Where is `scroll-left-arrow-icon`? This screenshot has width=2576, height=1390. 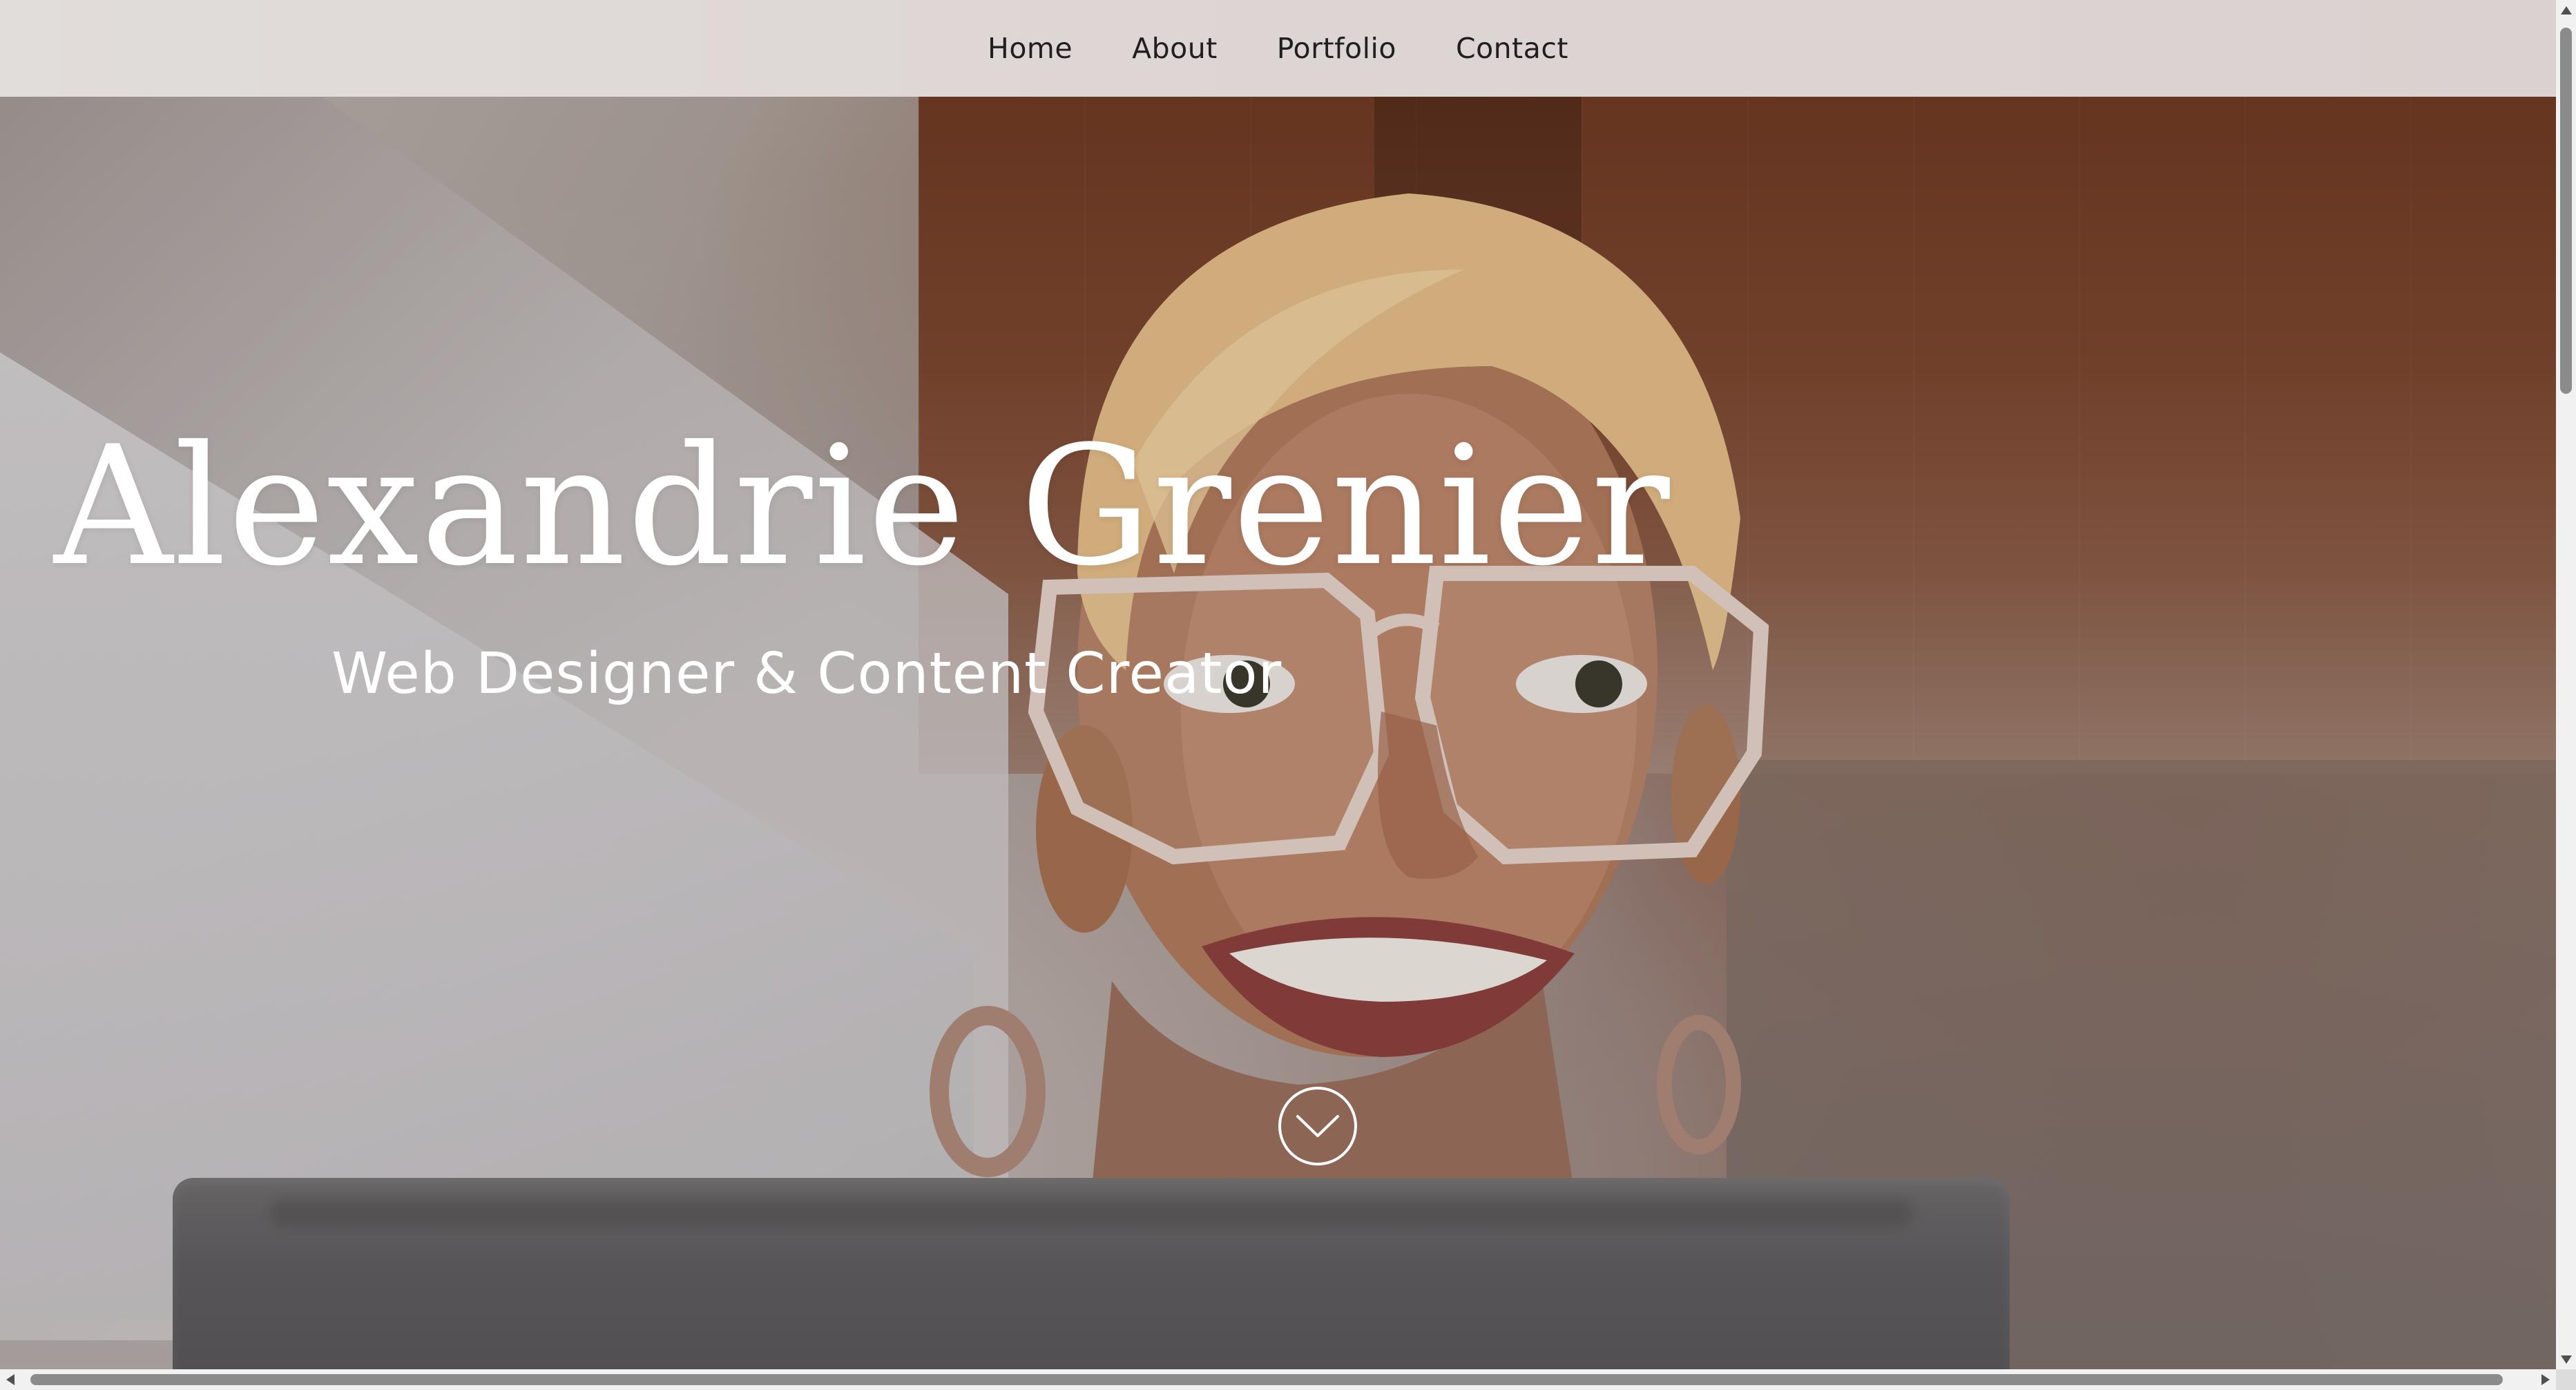
scroll-left-arrow-icon is located at coordinates (10, 1379).